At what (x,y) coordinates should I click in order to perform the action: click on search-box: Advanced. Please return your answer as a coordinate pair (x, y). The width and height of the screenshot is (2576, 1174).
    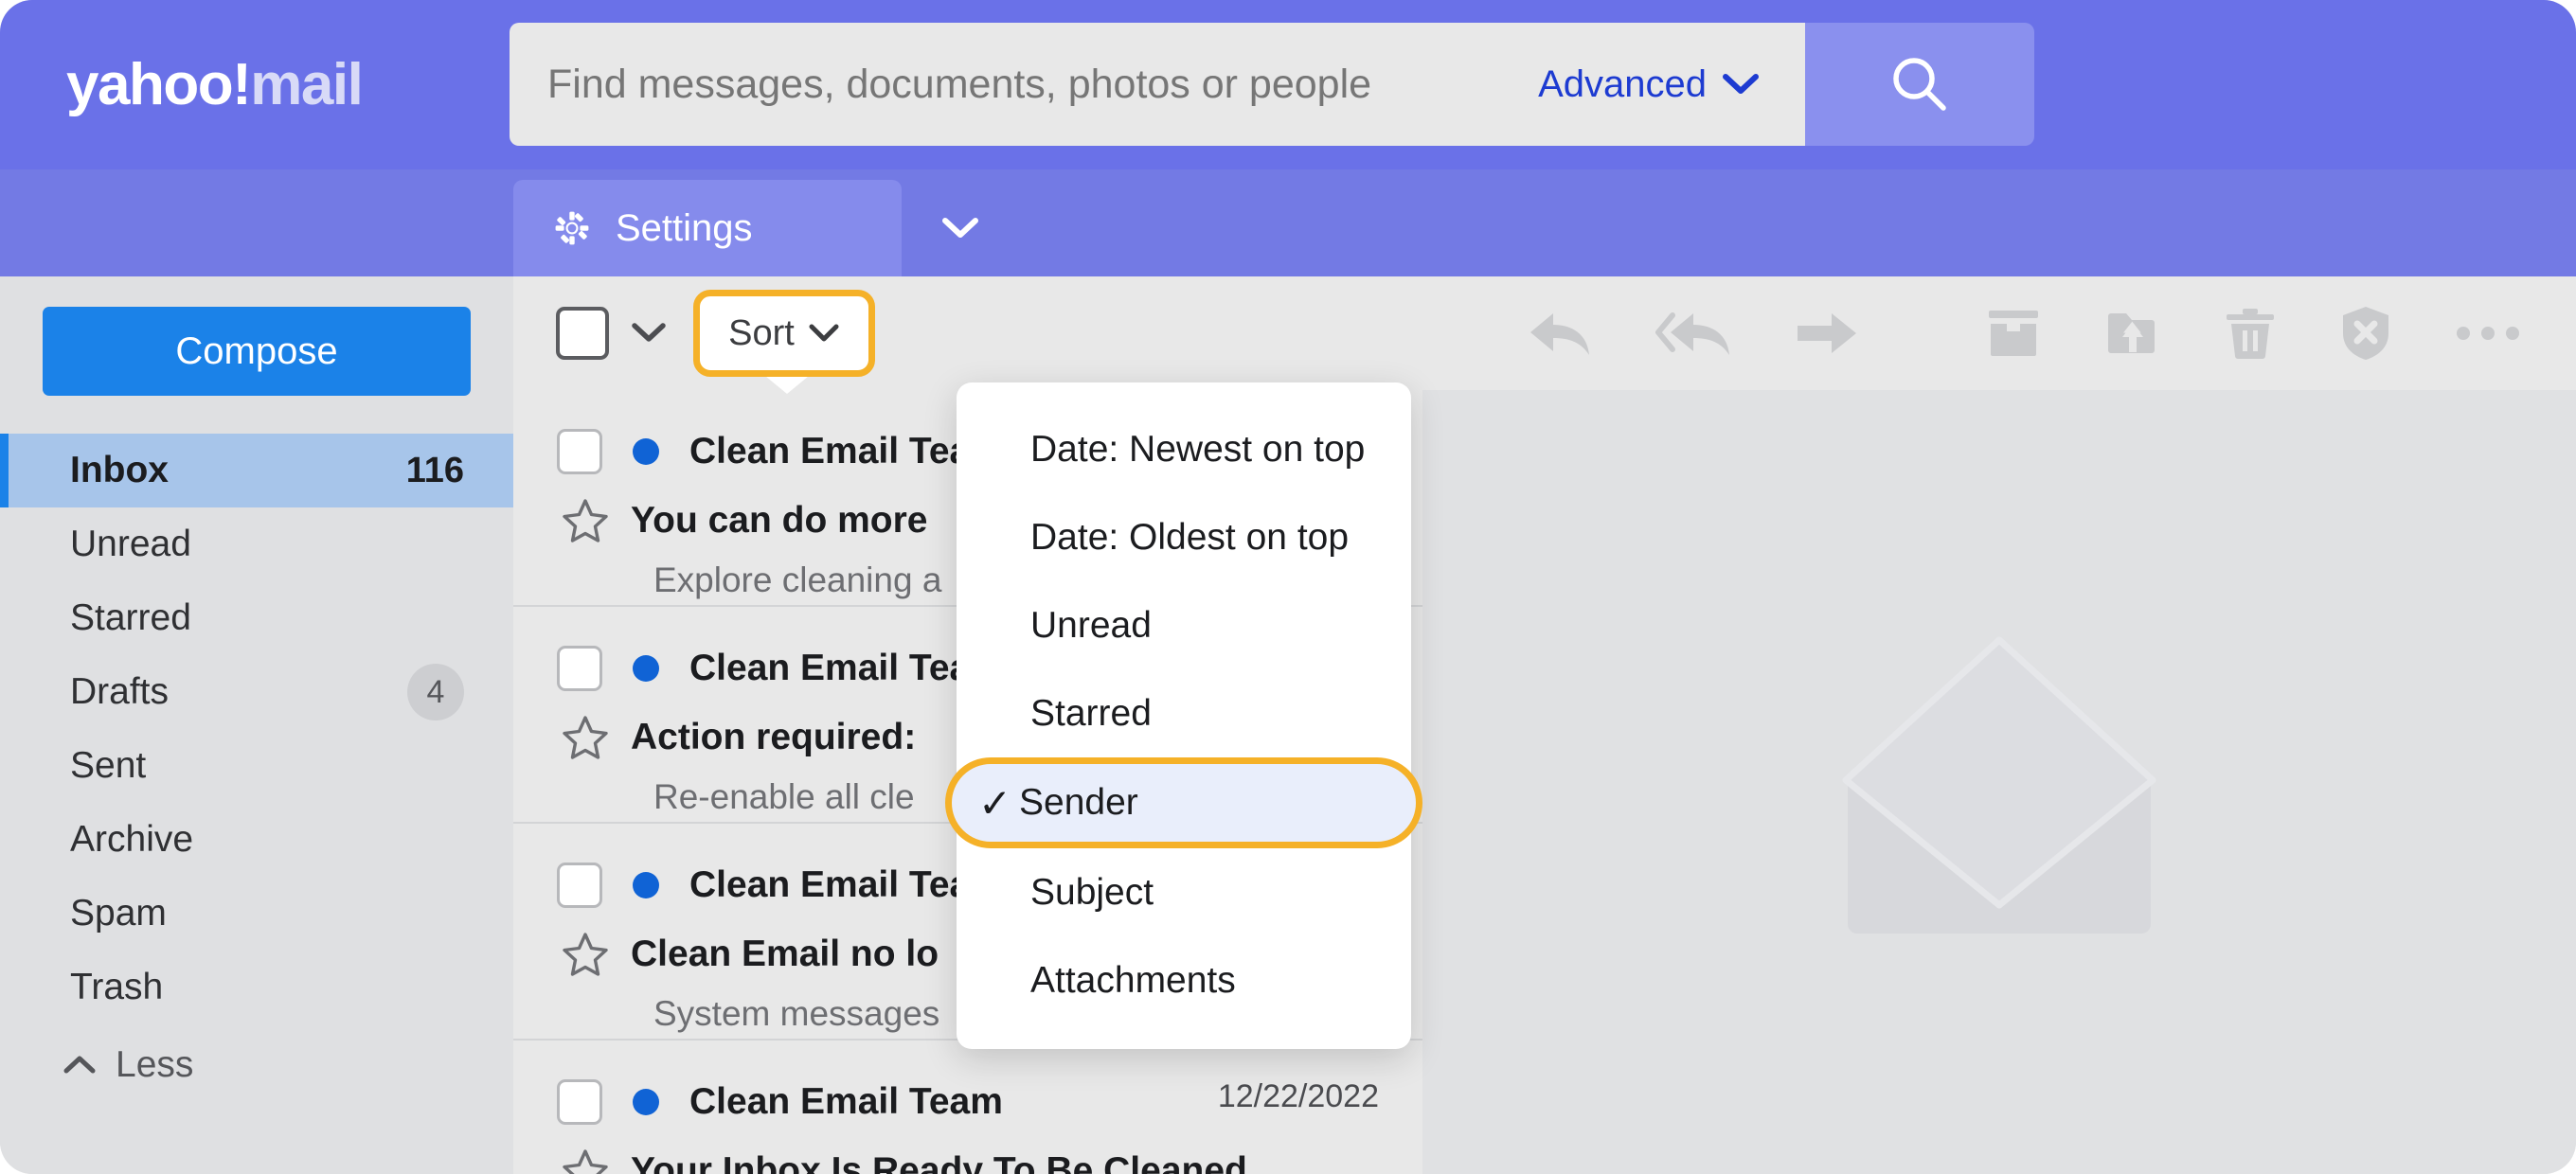
    Looking at the image, I should click on (1157, 84).